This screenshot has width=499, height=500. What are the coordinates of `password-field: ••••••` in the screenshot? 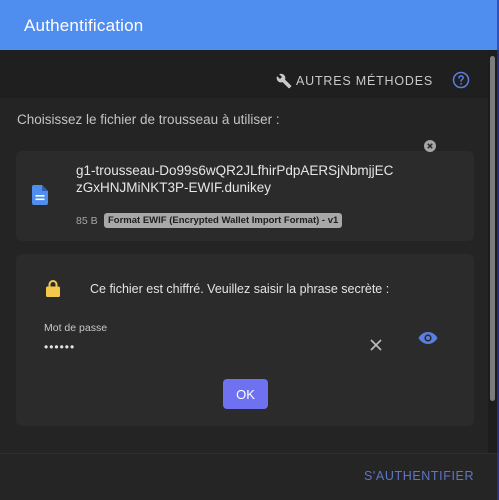 It's located at (59, 347).